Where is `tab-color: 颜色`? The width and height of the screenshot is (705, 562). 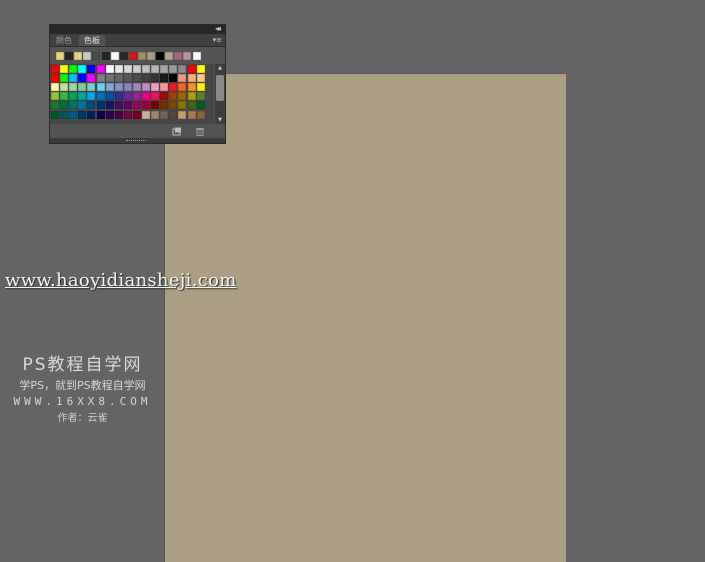
tab-color: 颜色 is located at coordinates (64, 40).